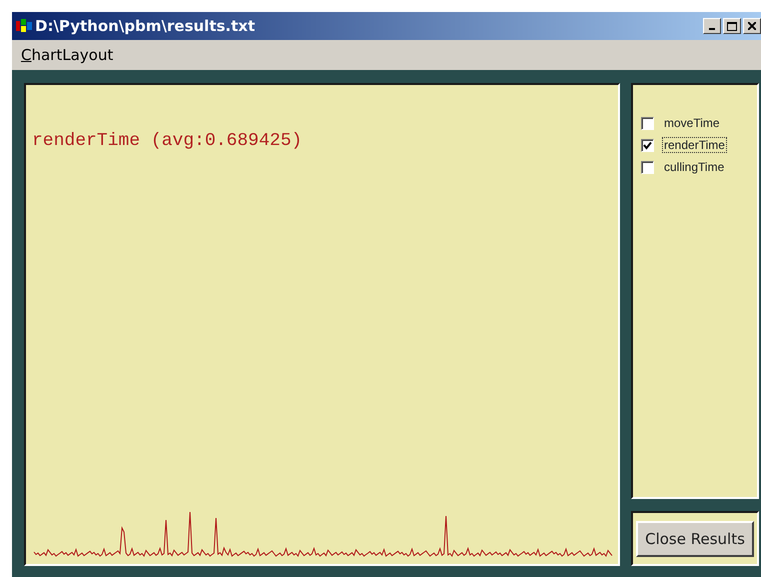  What do you see at coordinates (712, 26) in the screenshot?
I see `minimize-button` at bounding box center [712, 26].